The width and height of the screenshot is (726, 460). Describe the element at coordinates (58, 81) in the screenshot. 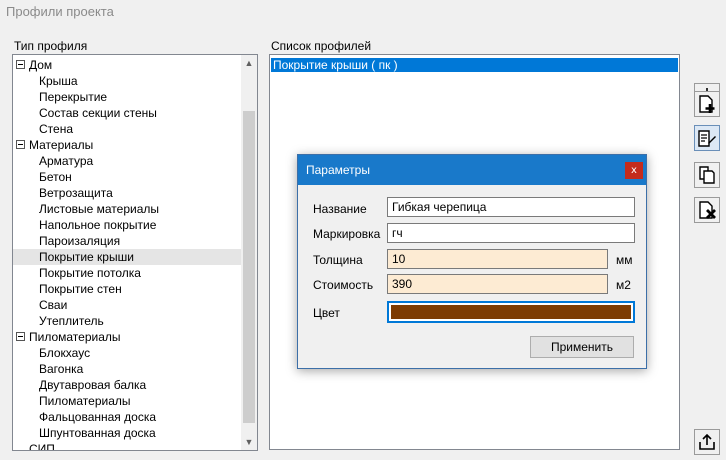

I see `tree-item-label: Крыша` at that location.